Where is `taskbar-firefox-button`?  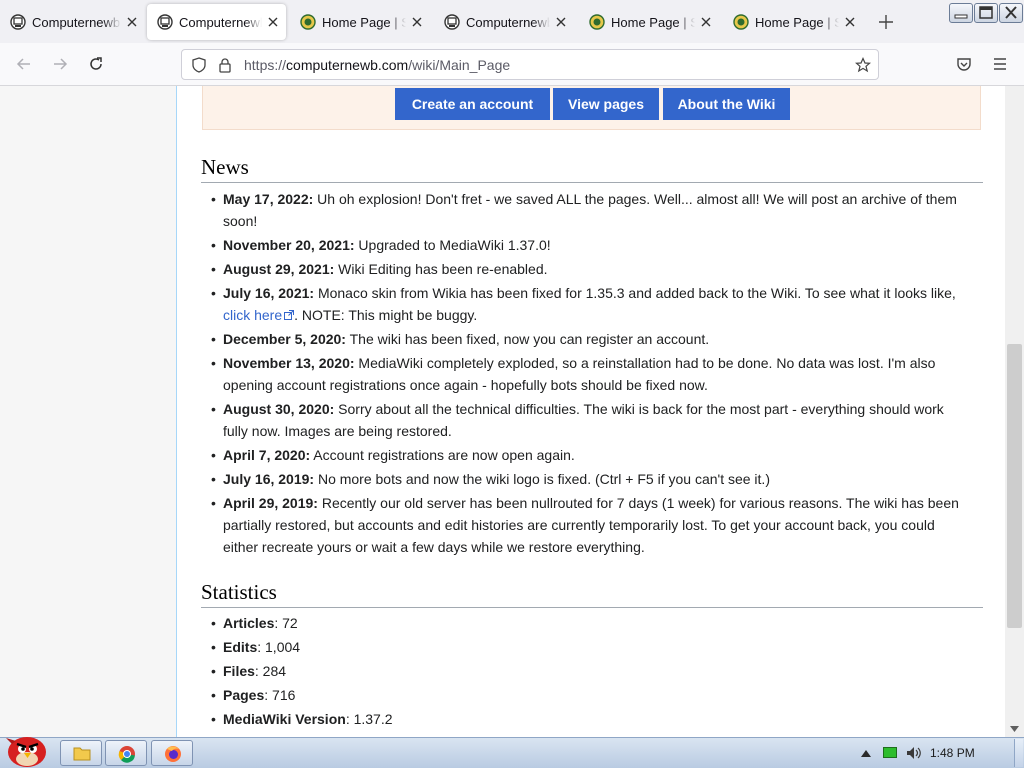
taskbar-firefox-button is located at coordinates (172, 753).